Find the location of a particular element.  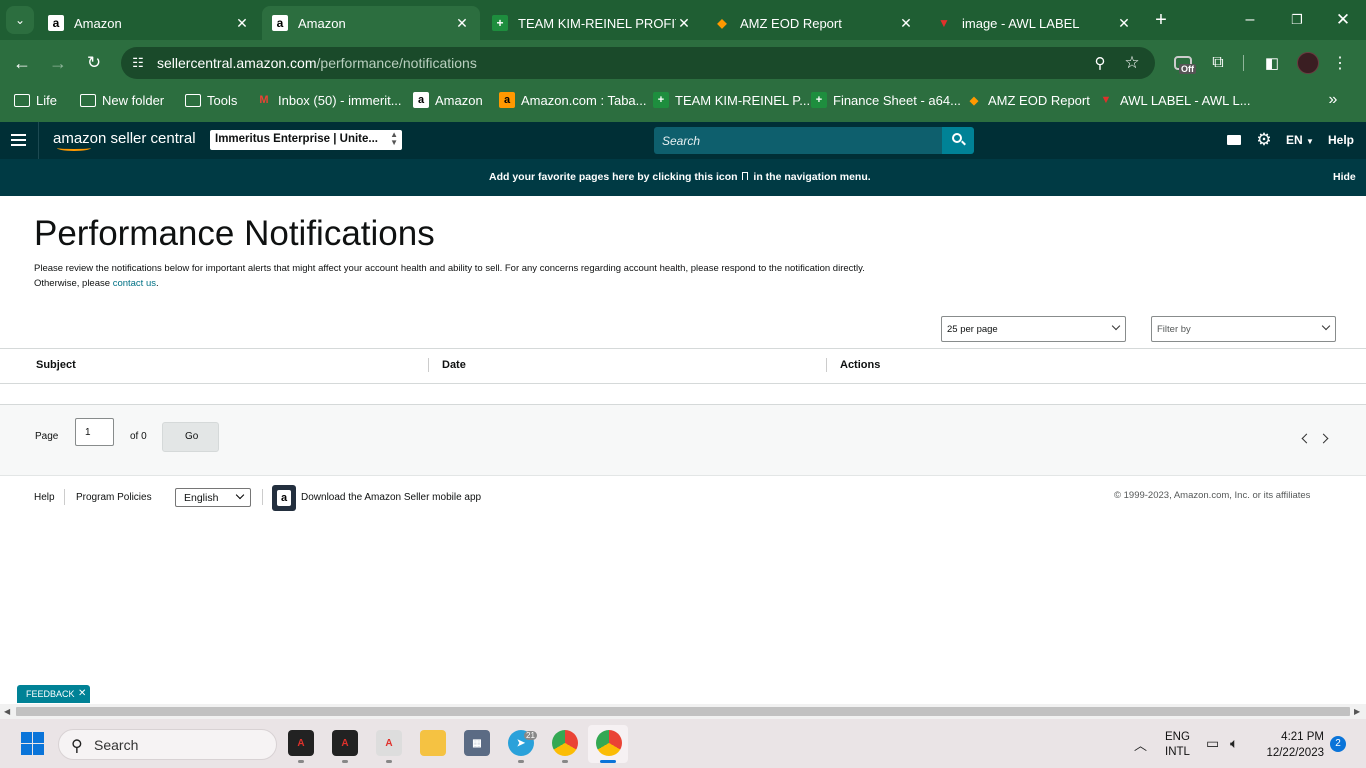

search-button is located at coordinates (958, 140).